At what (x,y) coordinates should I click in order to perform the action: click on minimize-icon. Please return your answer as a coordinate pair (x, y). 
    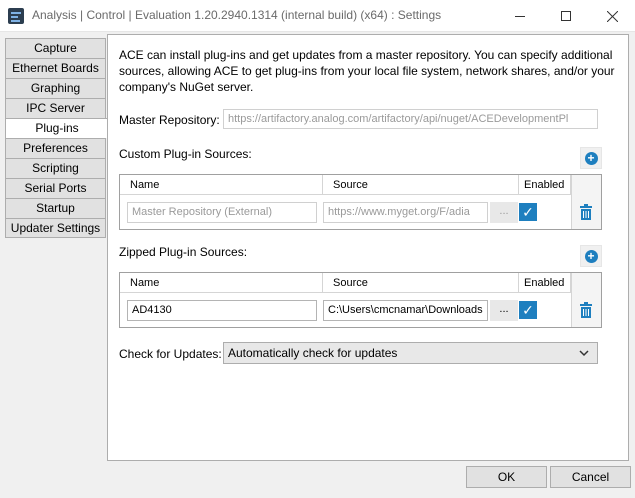
    Looking at the image, I should click on (520, 16).